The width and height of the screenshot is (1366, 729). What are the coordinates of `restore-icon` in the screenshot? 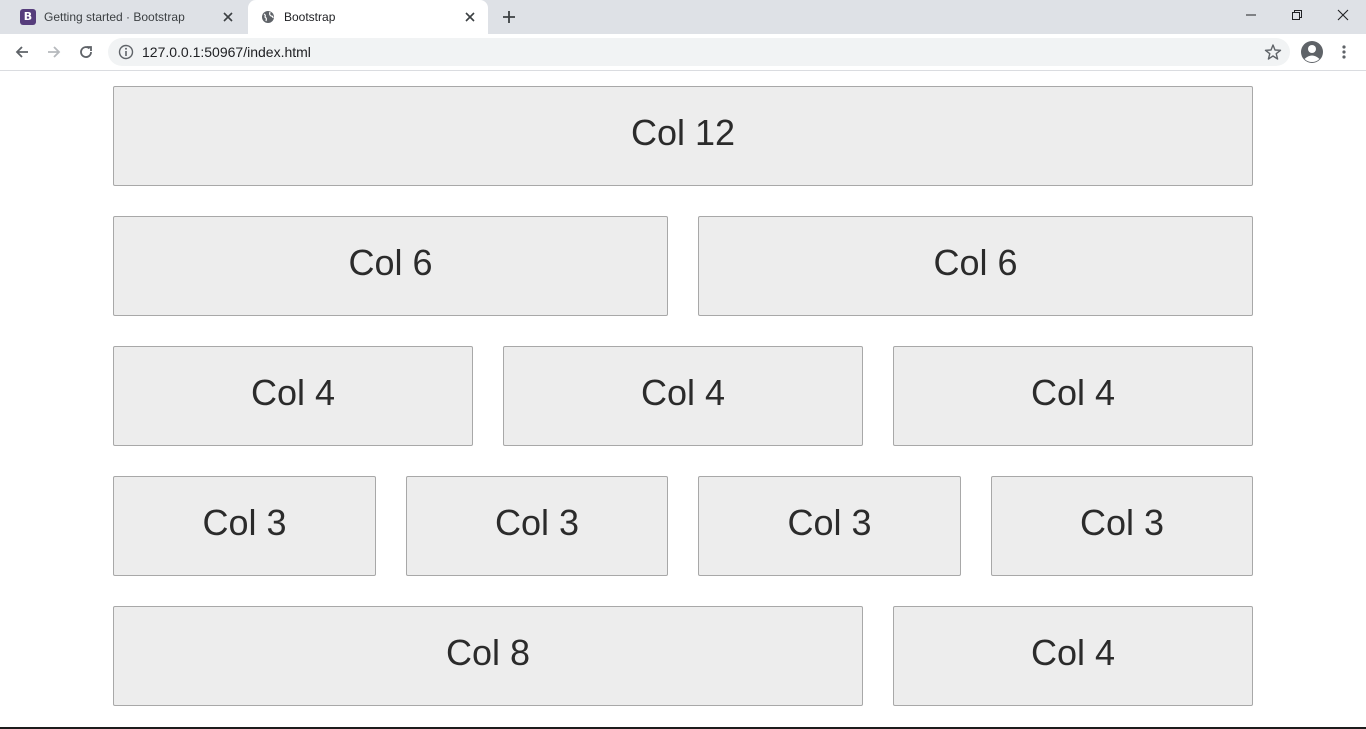 It's located at (1297, 15).